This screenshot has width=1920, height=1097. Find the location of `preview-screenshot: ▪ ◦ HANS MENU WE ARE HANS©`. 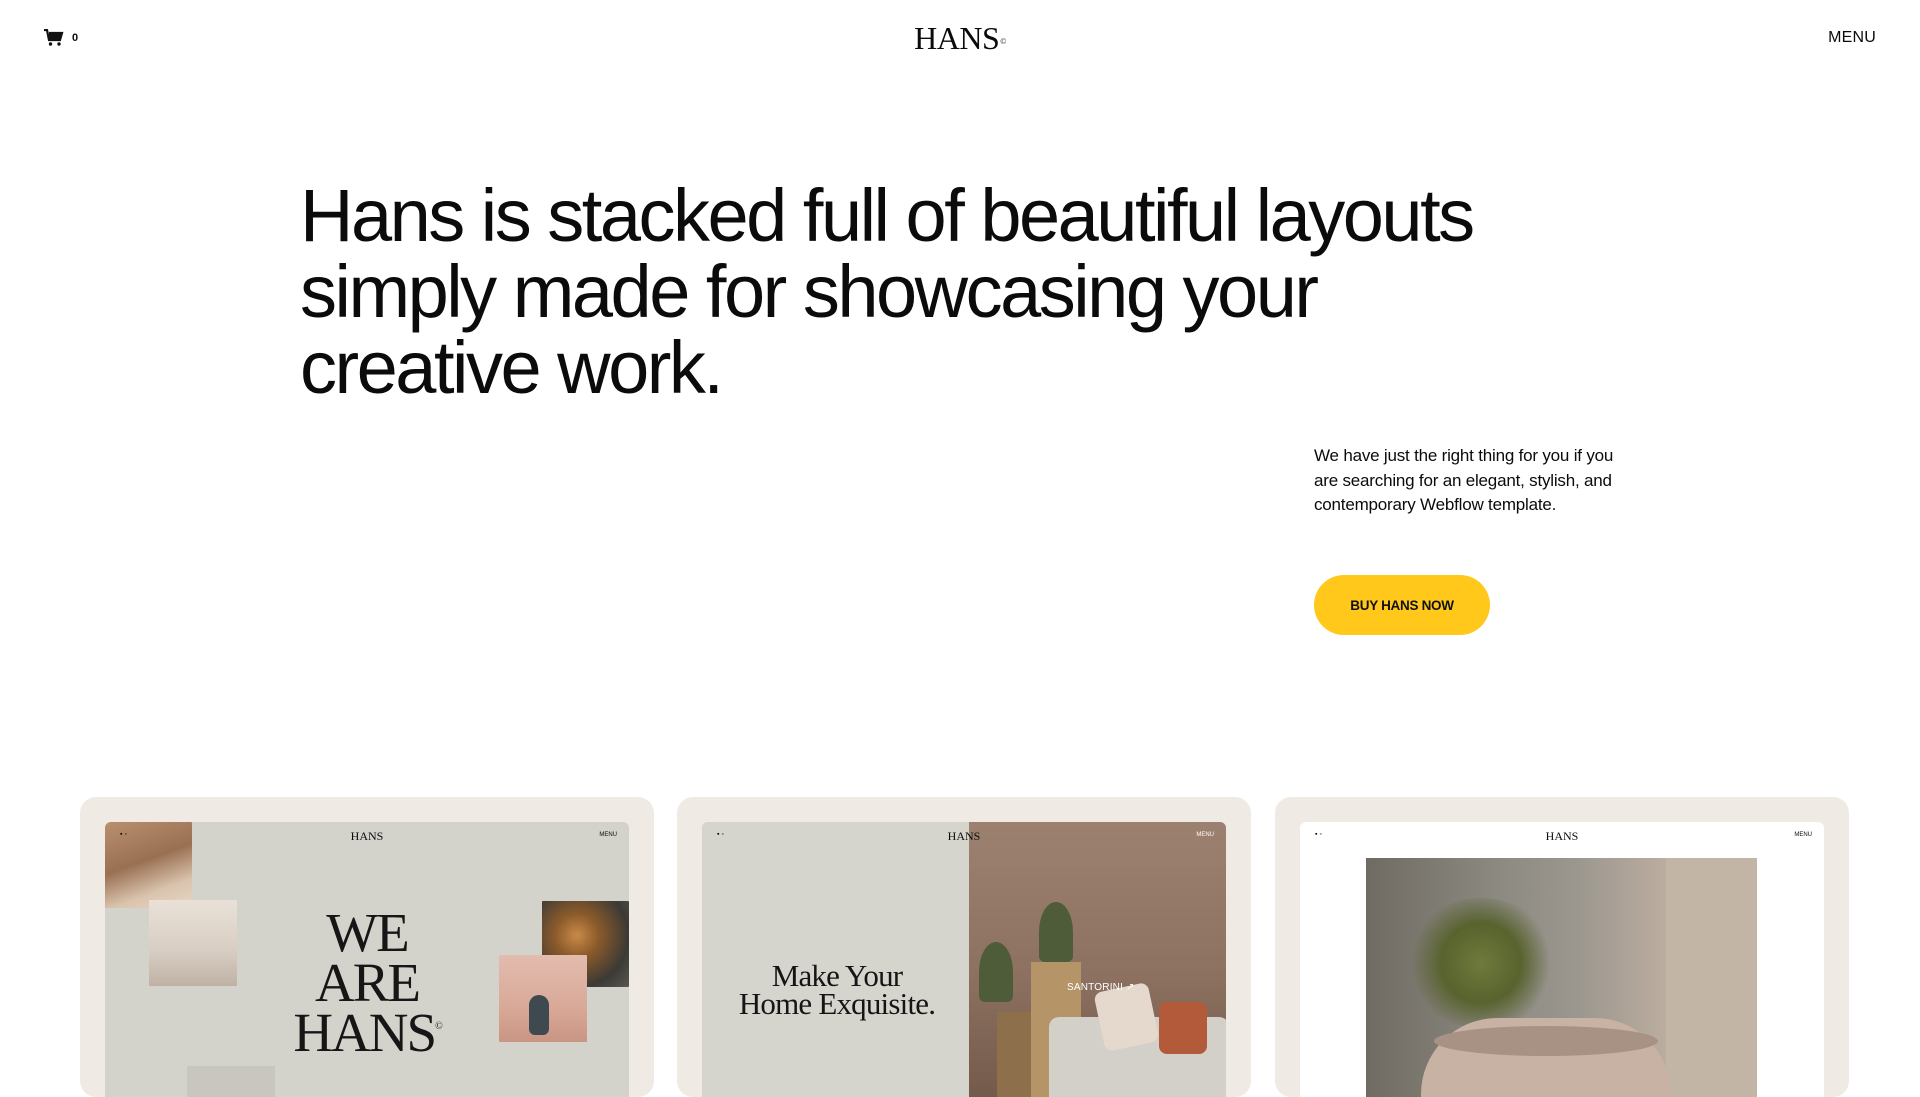

preview-screenshot: ▪ ◦ HANS MENU WE ARE HANS© is located at coordinates (367, 959).